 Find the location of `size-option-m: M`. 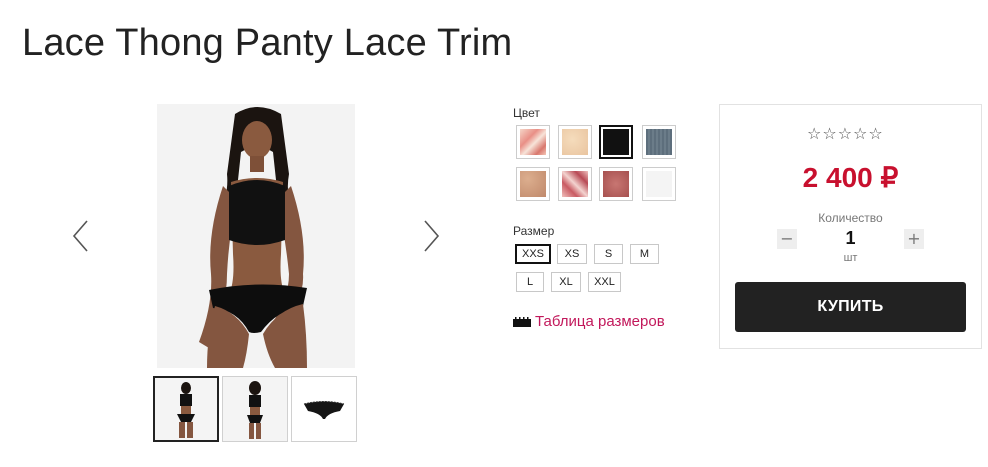

size-option-m: M is located at coordinates (644, 254).